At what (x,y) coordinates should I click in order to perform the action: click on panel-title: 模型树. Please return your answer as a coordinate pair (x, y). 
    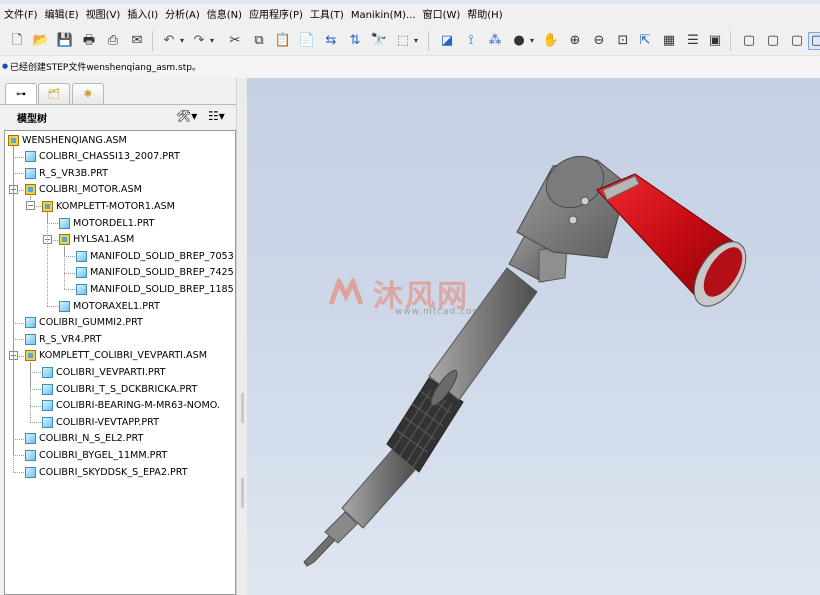
    Looking at the image, I should click on (32, 119).